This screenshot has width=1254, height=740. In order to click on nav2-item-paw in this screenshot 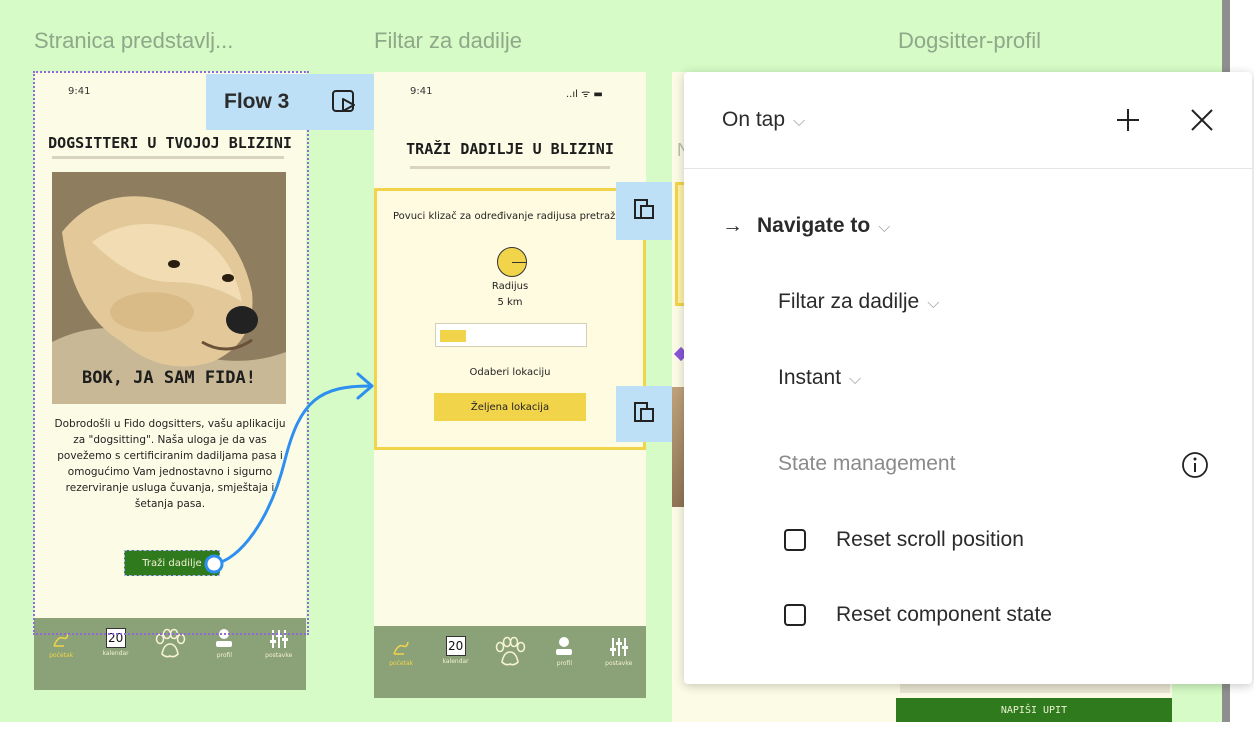, I will do `click(510, 652)`.